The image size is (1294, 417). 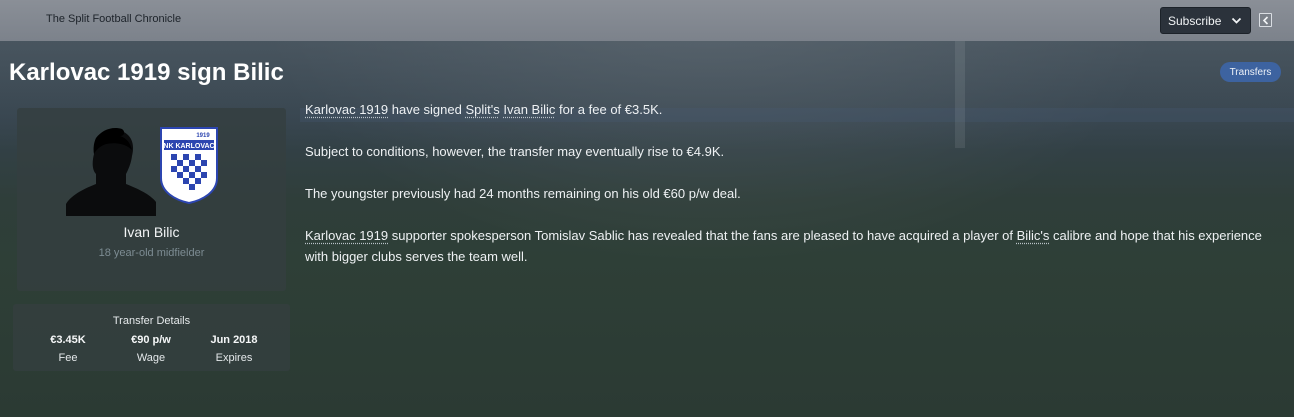 I want to click on chevron-down-icon, so click(x=1236, y=20).